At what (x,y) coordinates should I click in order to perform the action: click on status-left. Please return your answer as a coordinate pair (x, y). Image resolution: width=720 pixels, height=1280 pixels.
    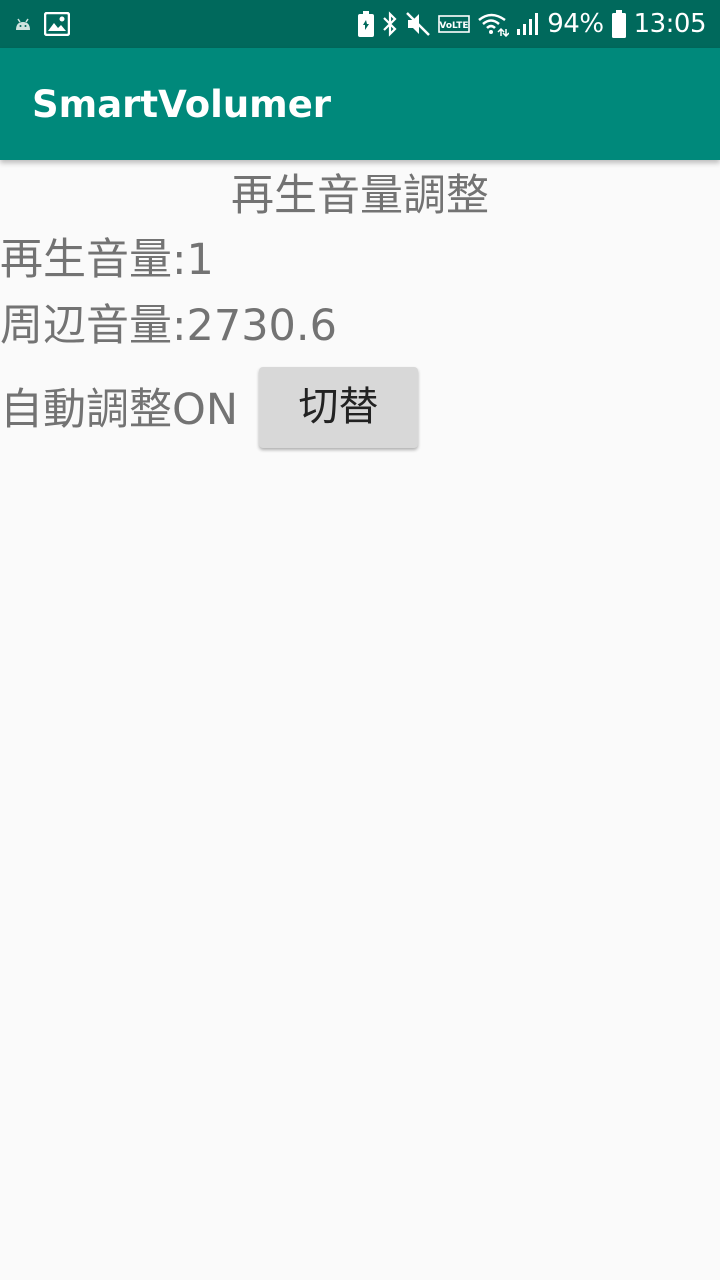
    Looking at the image, I should click on (48, 24).